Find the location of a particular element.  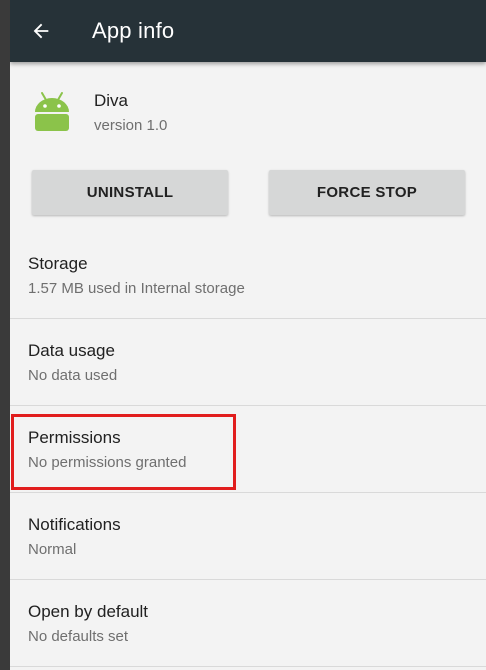

settings-item-open-by-default: Open by default No defaults set is located at coordinates (248, 623).